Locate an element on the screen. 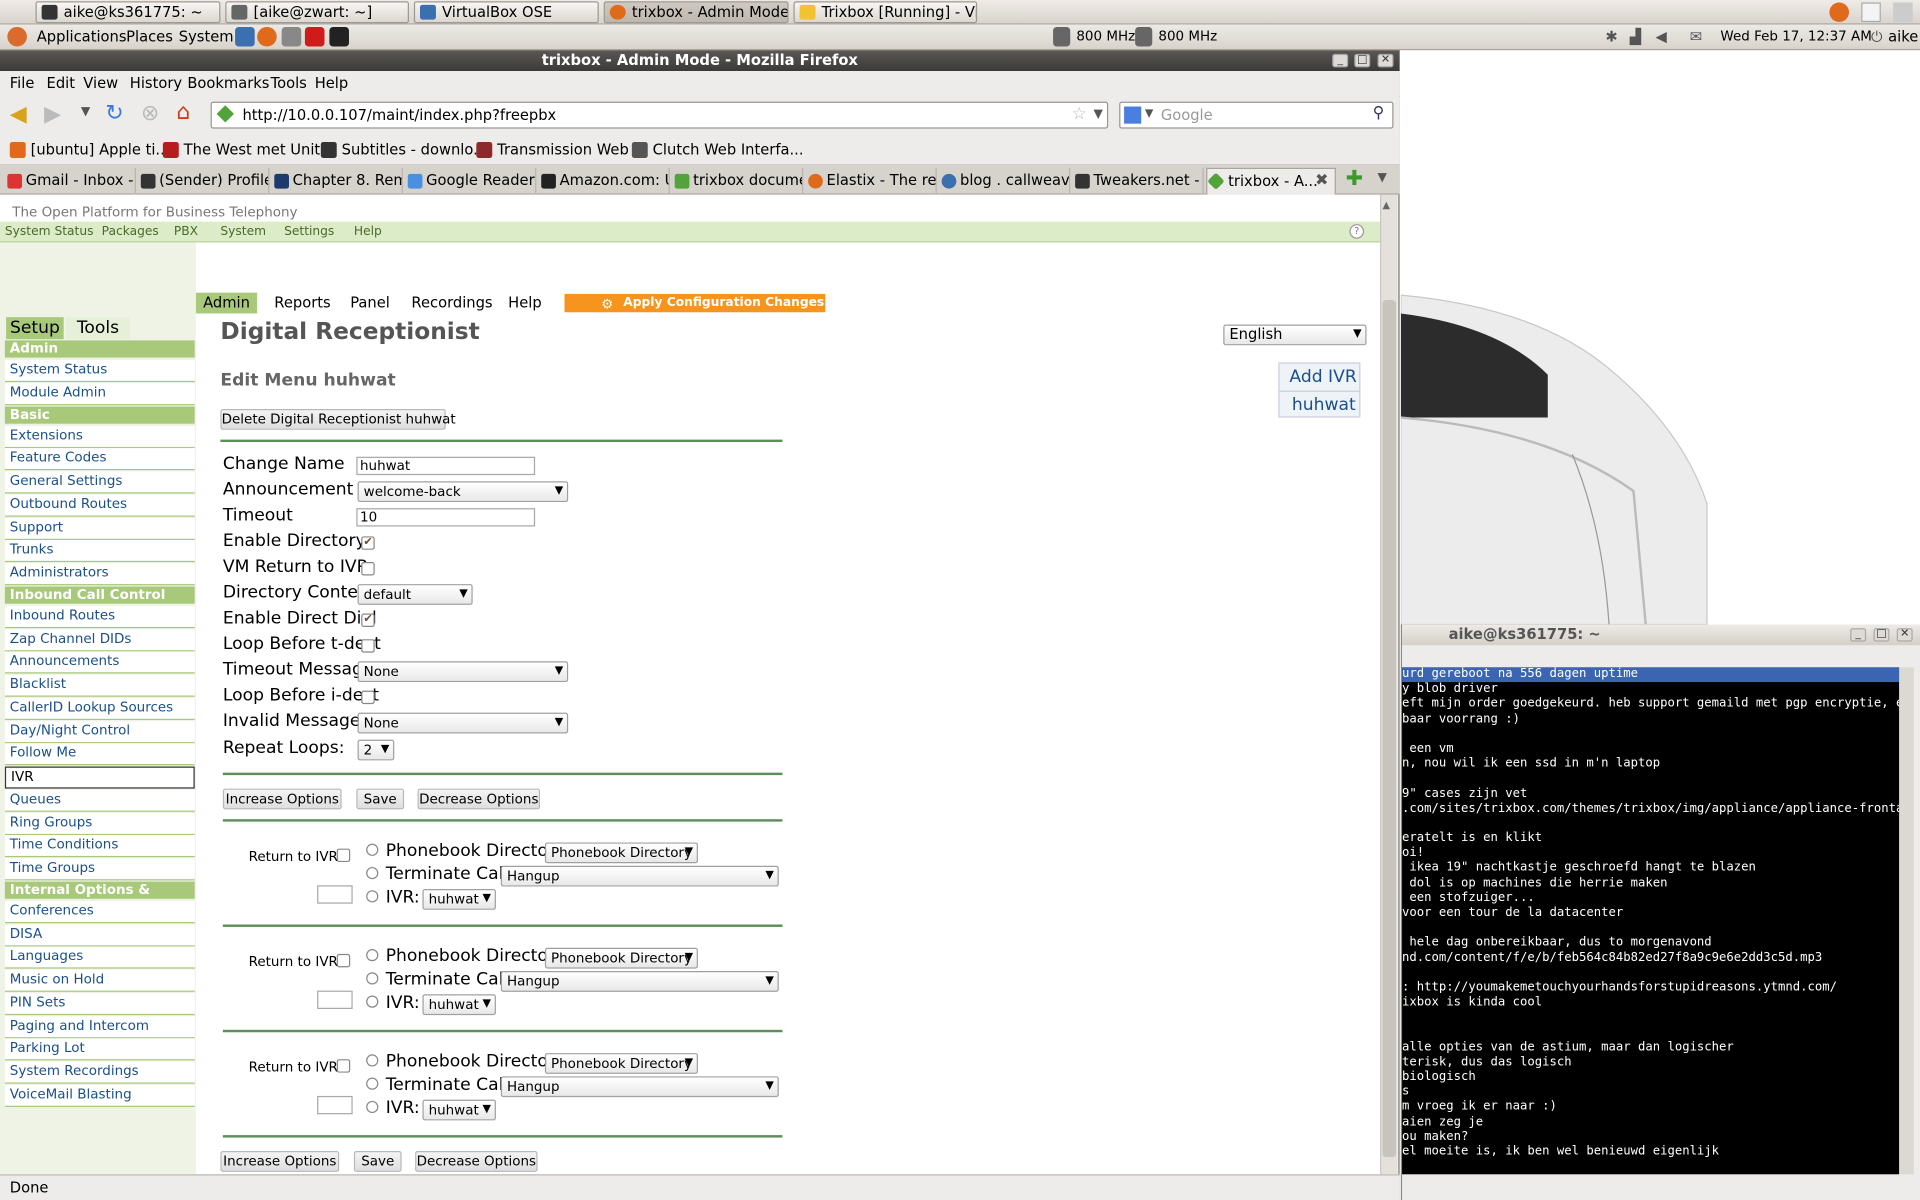  directory-context-select: default ▼ is located at coordinates (415, 594).